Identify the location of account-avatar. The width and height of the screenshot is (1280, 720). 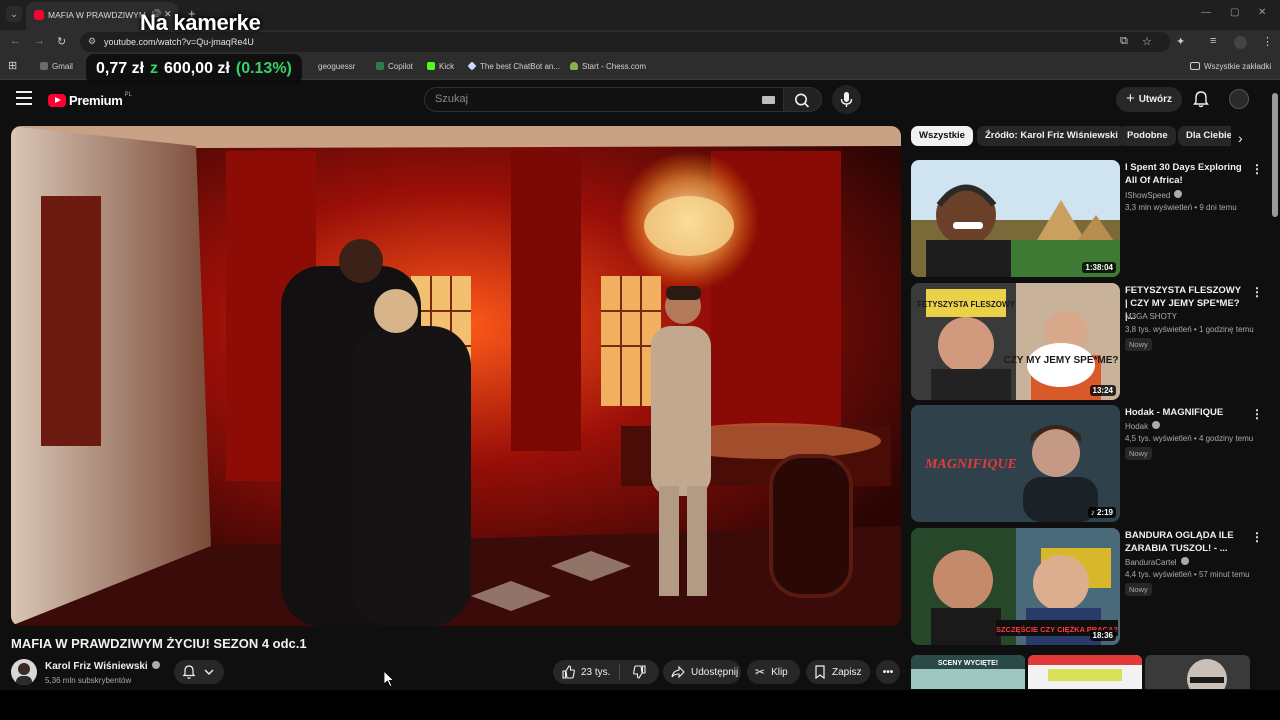
(1239, 99).